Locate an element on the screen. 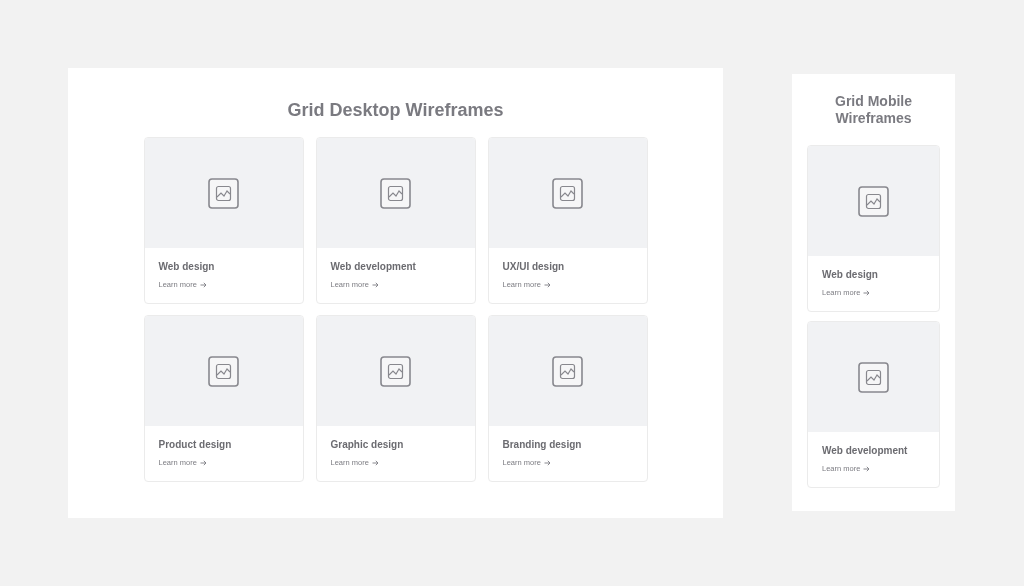 The image size is (1024, 586). card-title: UX/UI design is located at coordinates (534, 267).